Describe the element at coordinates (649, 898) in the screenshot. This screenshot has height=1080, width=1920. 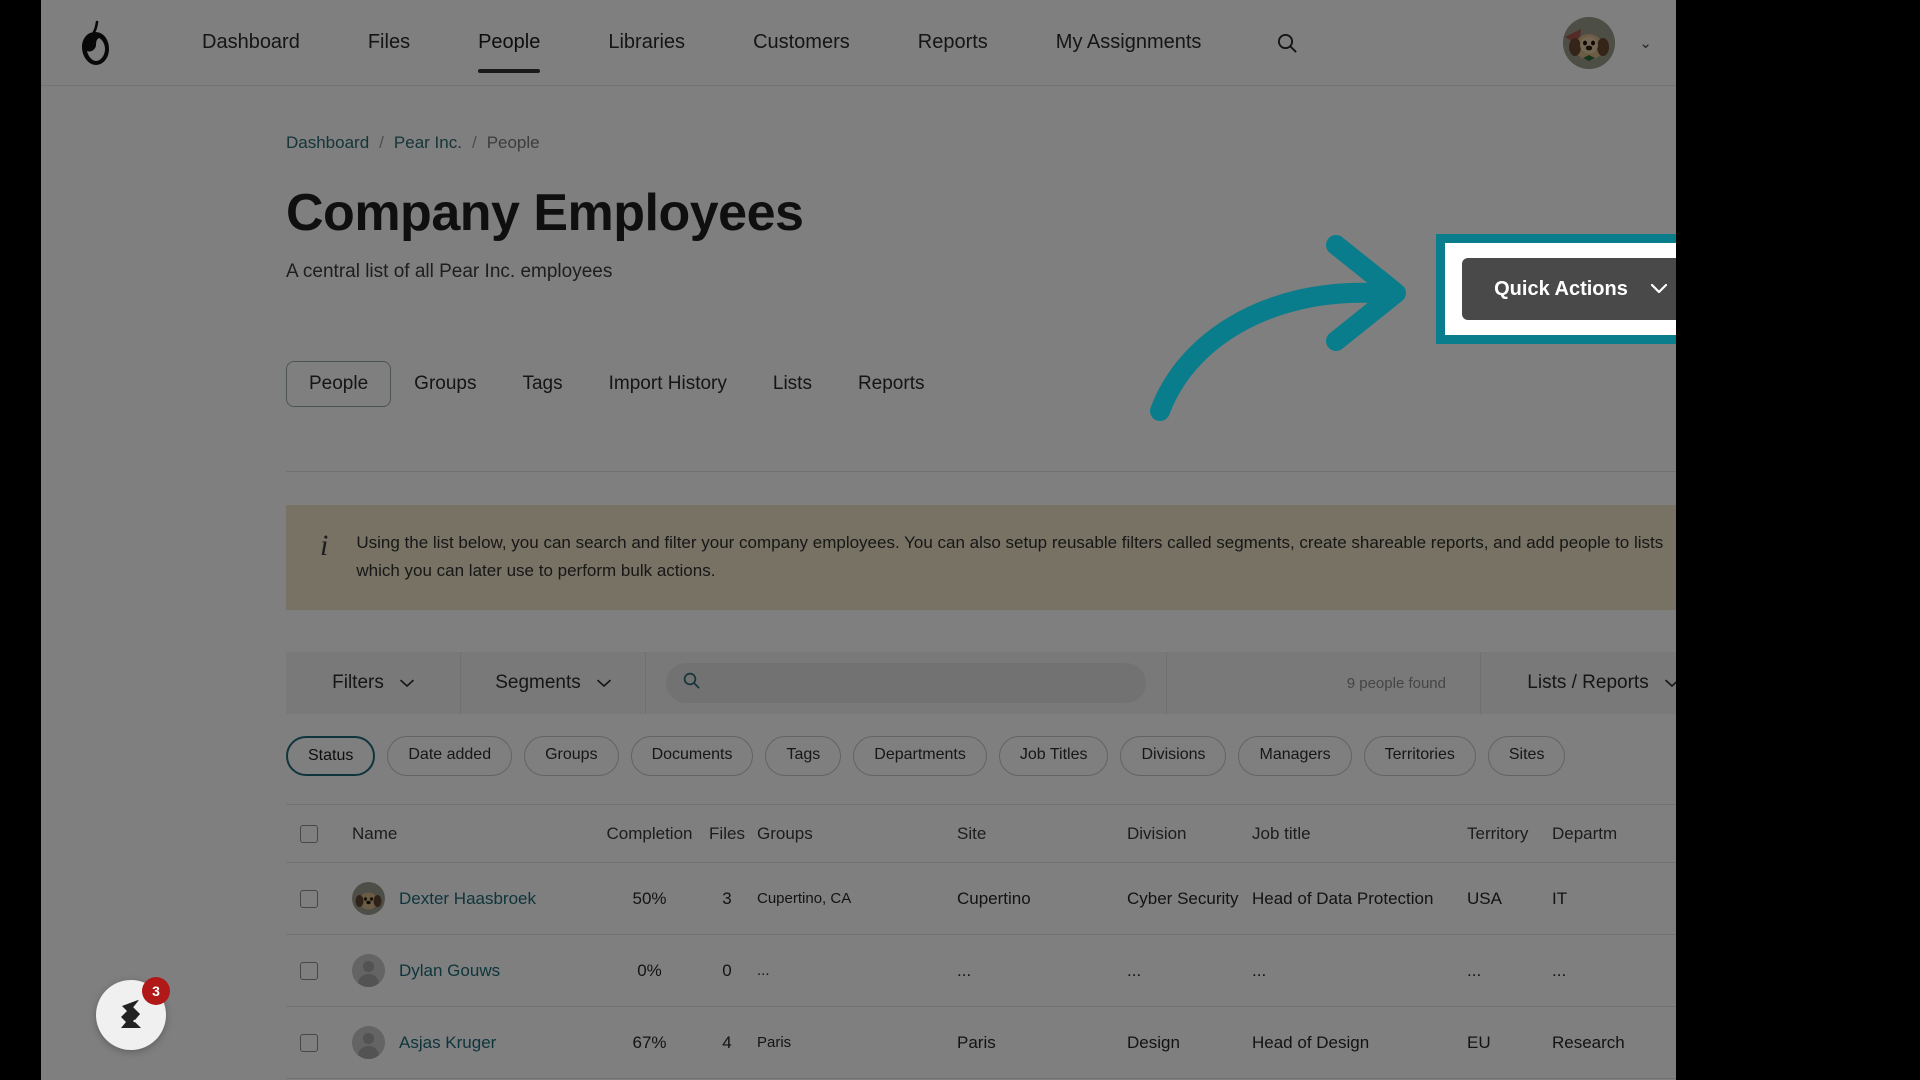
I see `cell-completion: 50%` at that location.